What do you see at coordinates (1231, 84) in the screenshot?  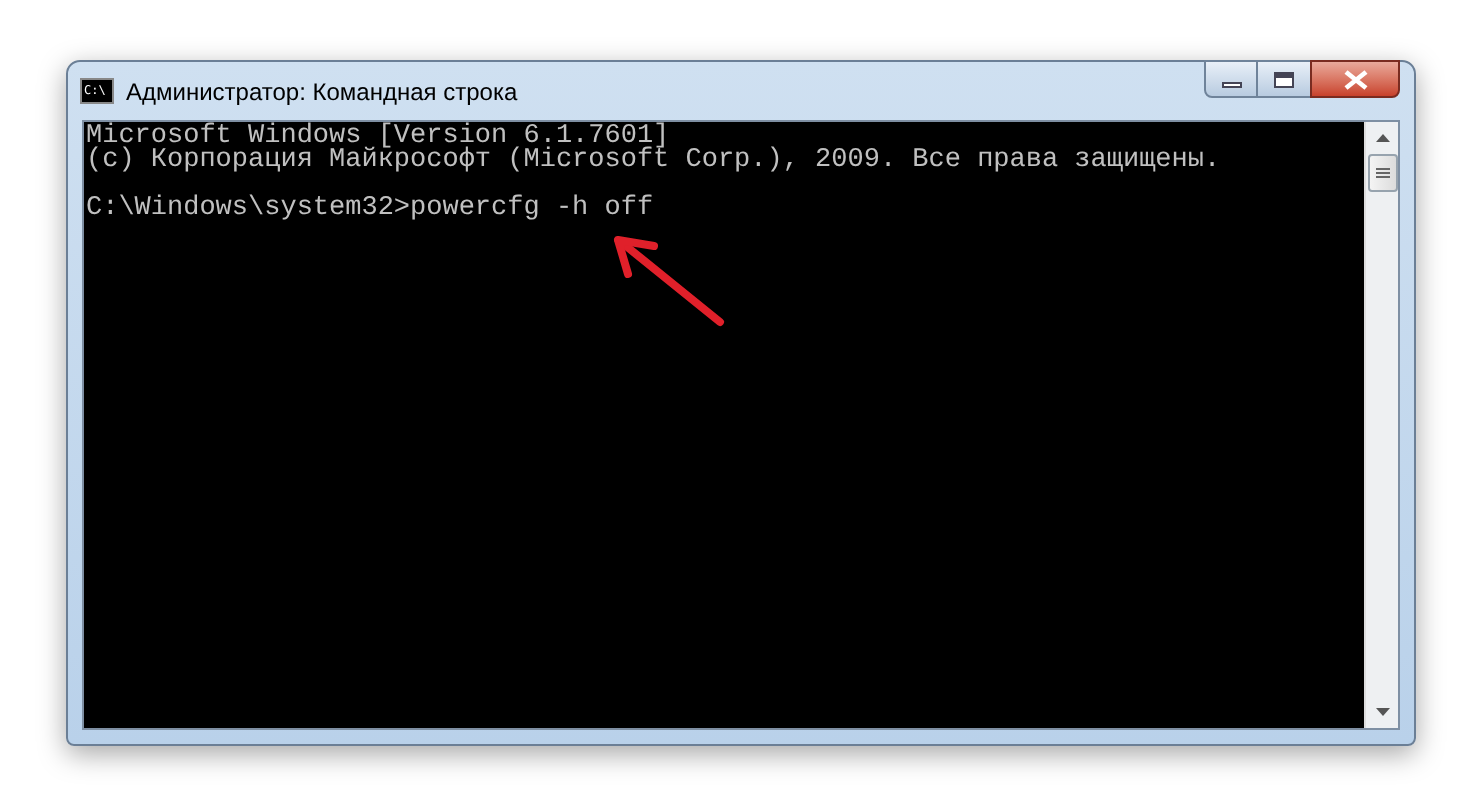 I see `minimize-icon` at bounding box center [1231, 84].